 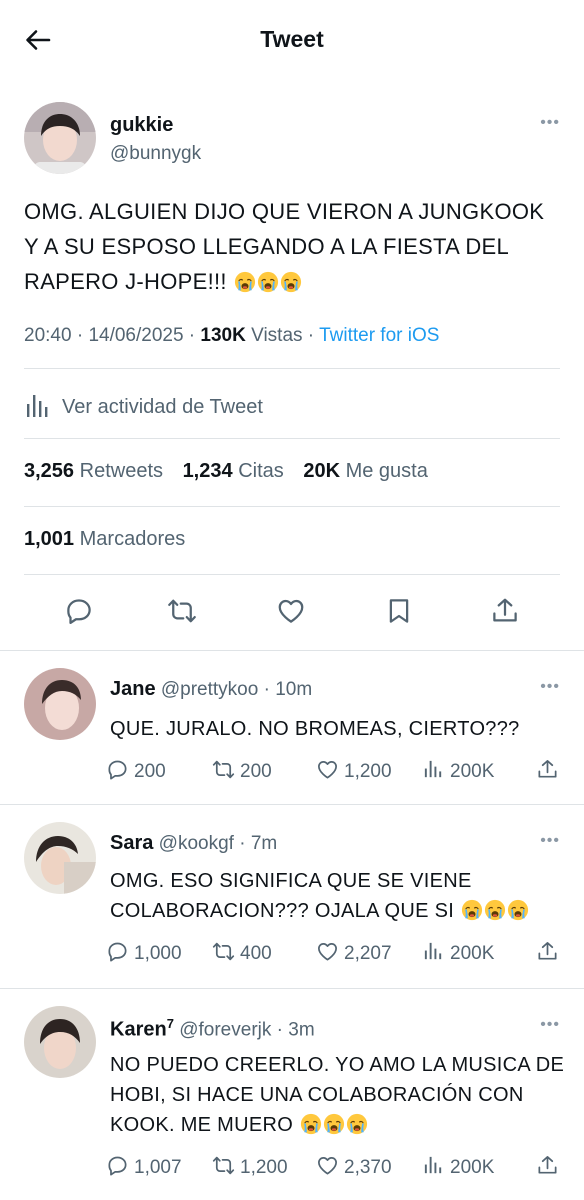 I want to click on reply-time: 3m, so click(x=301, y=1030).